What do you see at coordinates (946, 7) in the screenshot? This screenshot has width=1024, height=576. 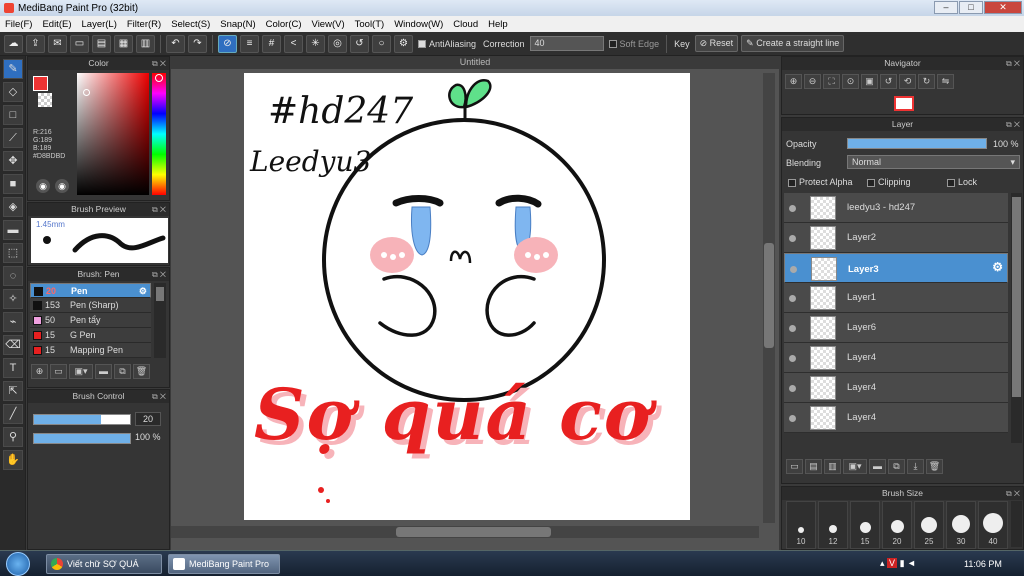 I see `minimize-button: –` at bounding box center [946, 7].